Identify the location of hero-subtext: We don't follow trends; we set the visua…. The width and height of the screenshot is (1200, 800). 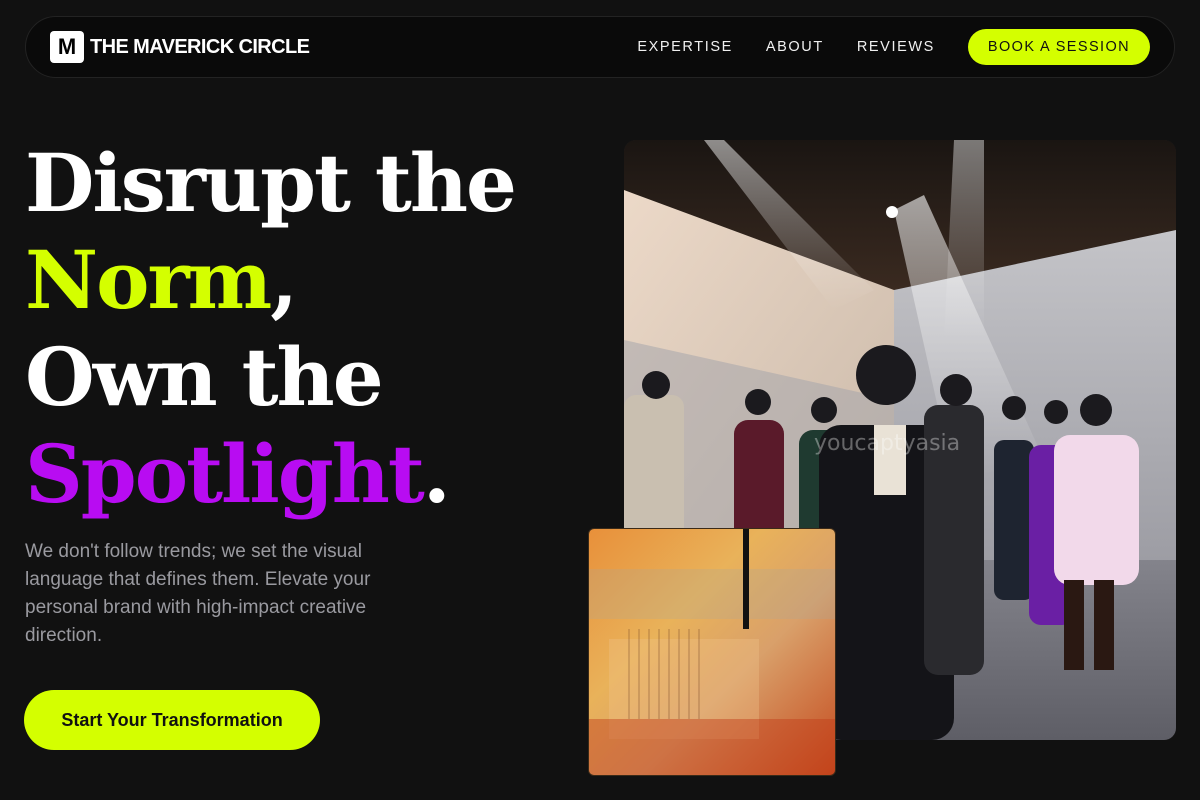
(198, 593).